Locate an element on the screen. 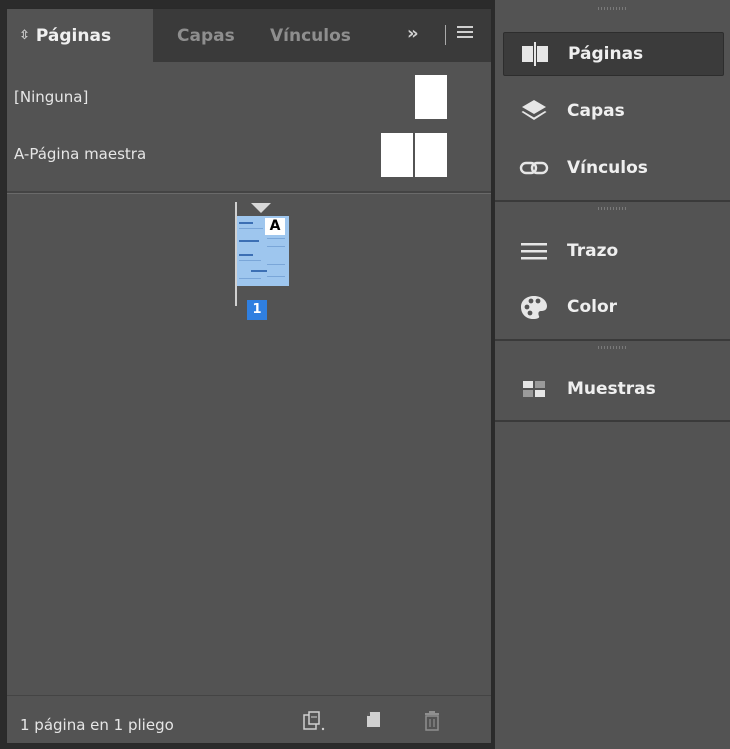 The width and height of the screenshot is (730, 749). page-size-icon is located at coordinates (314, 723).